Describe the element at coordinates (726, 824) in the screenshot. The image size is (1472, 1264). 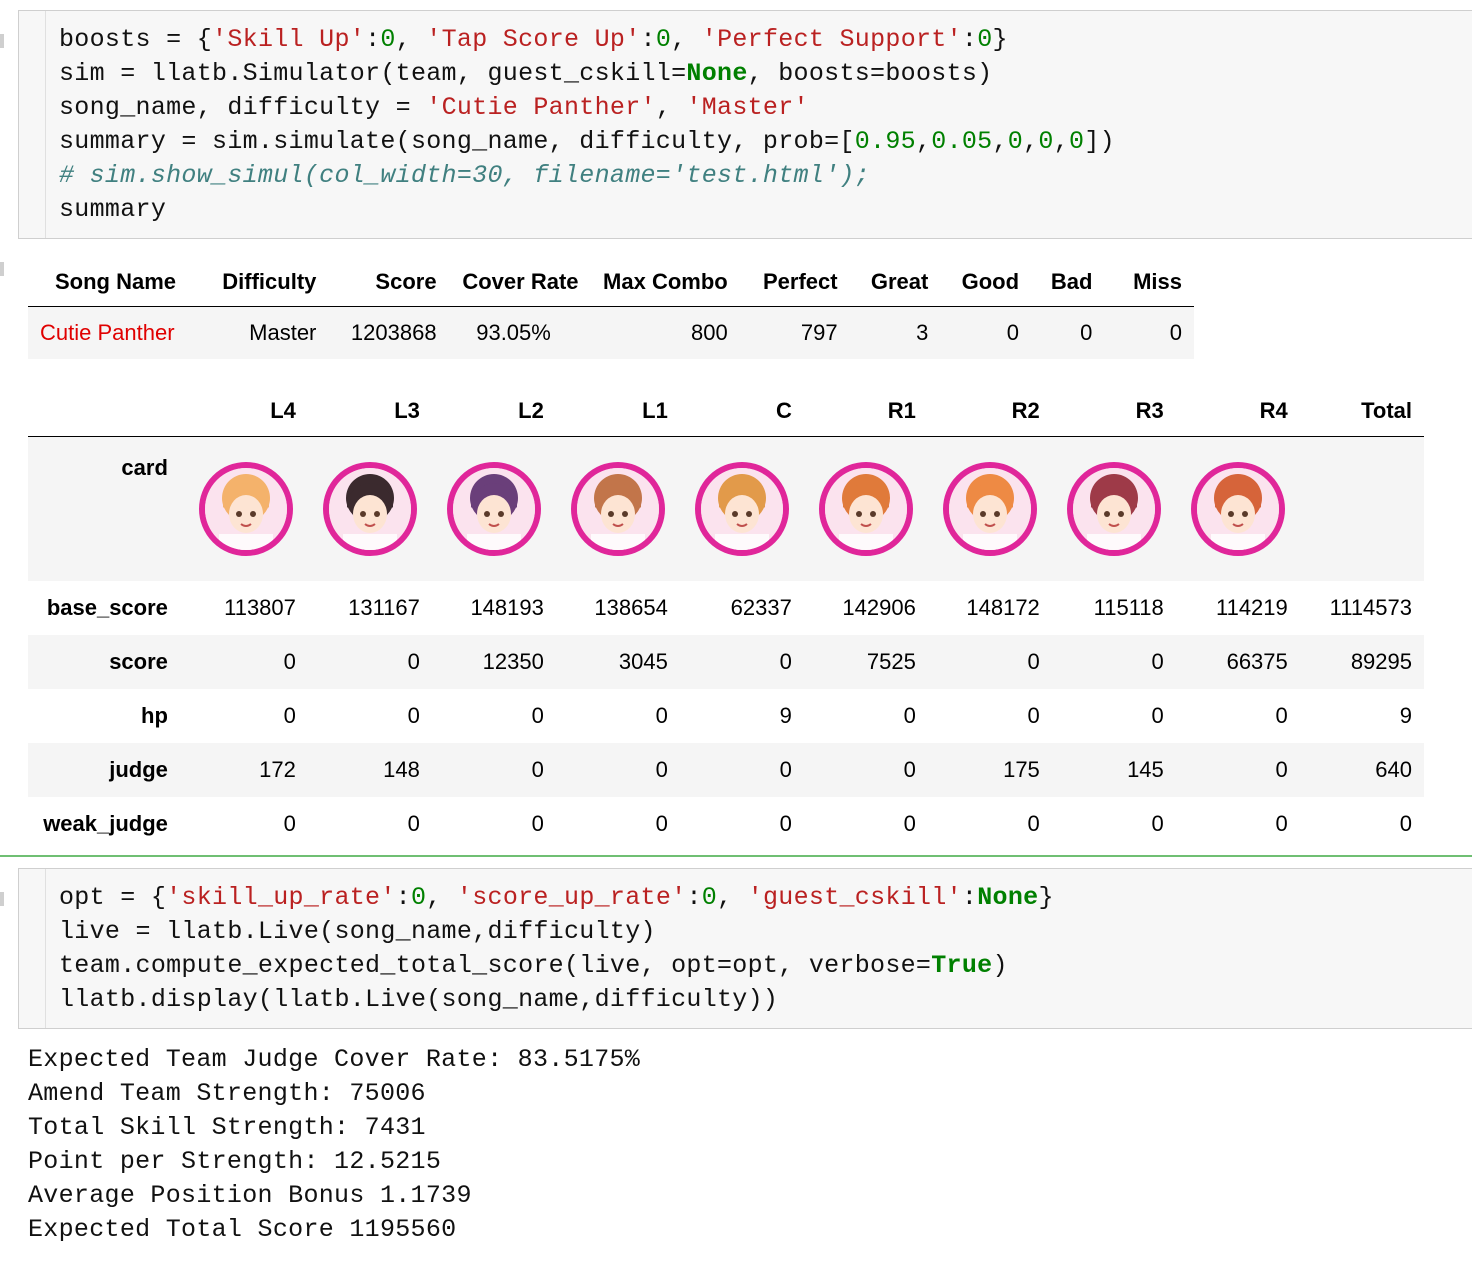
I see `table-row: weak_judge 0 0 0 0 0 0 0 0 0 0` at that location.